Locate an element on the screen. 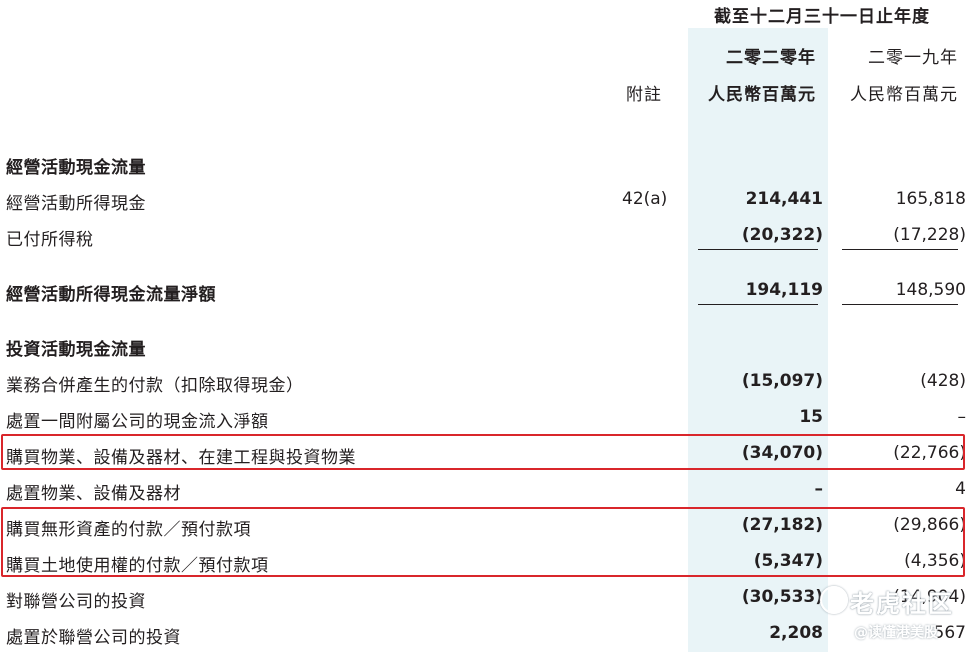 Image resolution: width=972 pixels, height=652 pixels. value-prior: (428) is located at coordinates (943, 381).